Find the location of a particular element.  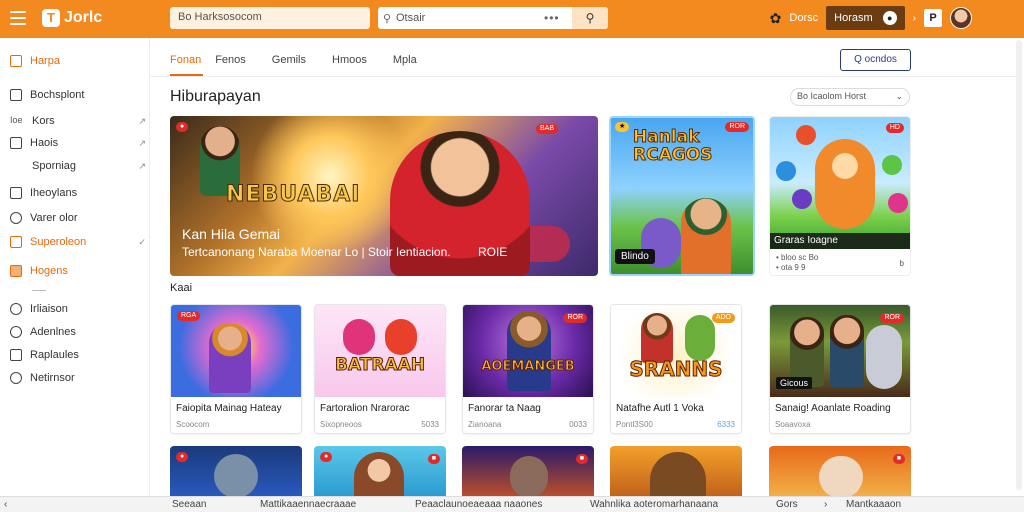

sidebar-item-label: Iheoylans is located at coordinates (54, 193).